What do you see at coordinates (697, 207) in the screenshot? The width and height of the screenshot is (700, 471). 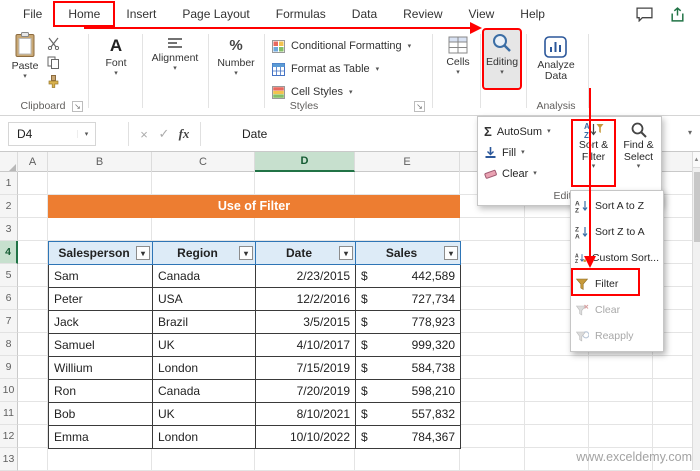 I see `scrollbar-thumb` at bounding box center [697, 207].